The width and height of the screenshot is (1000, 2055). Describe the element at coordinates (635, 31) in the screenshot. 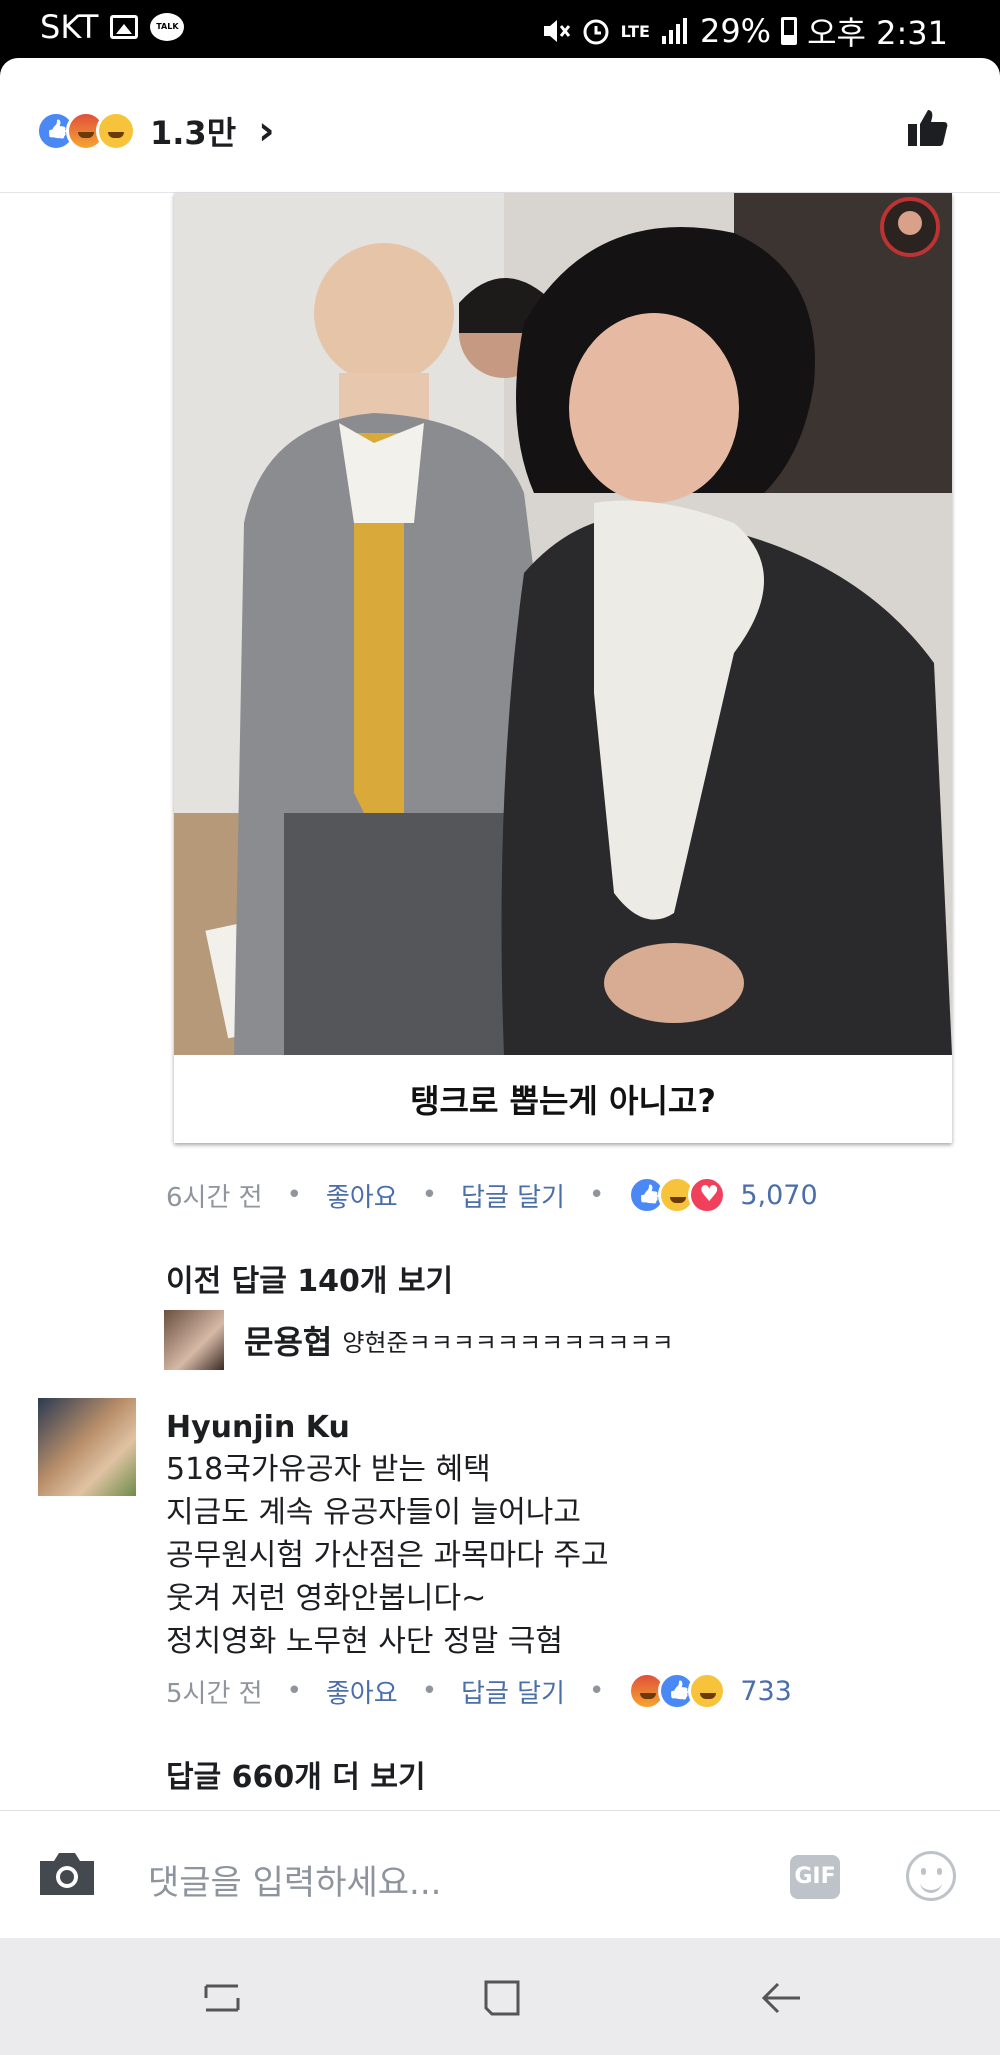

I see `network-label: LTE` at that location.